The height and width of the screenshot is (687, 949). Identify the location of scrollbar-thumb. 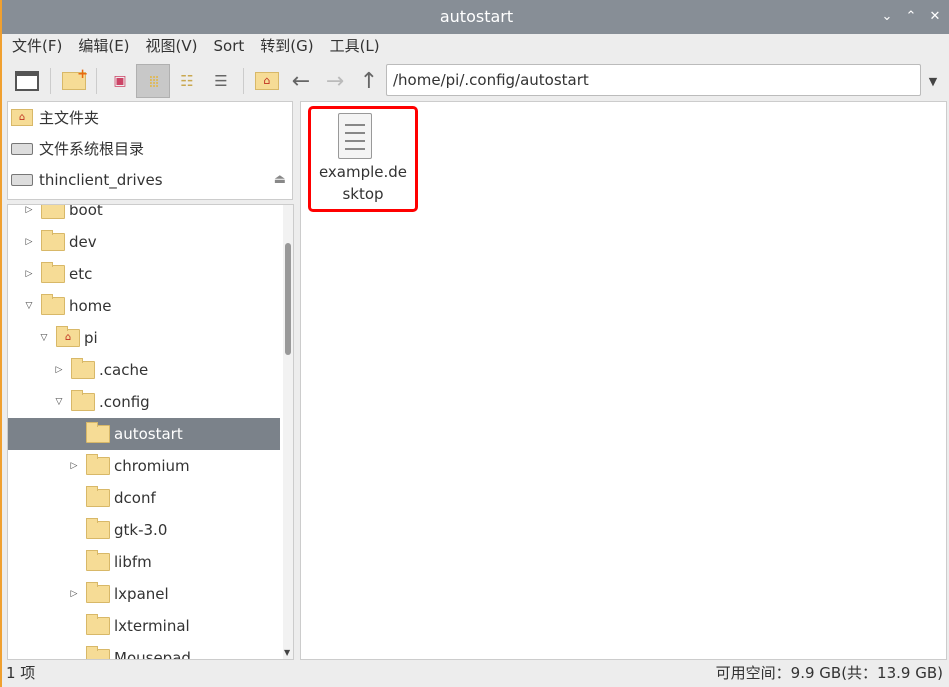
(288, 299).